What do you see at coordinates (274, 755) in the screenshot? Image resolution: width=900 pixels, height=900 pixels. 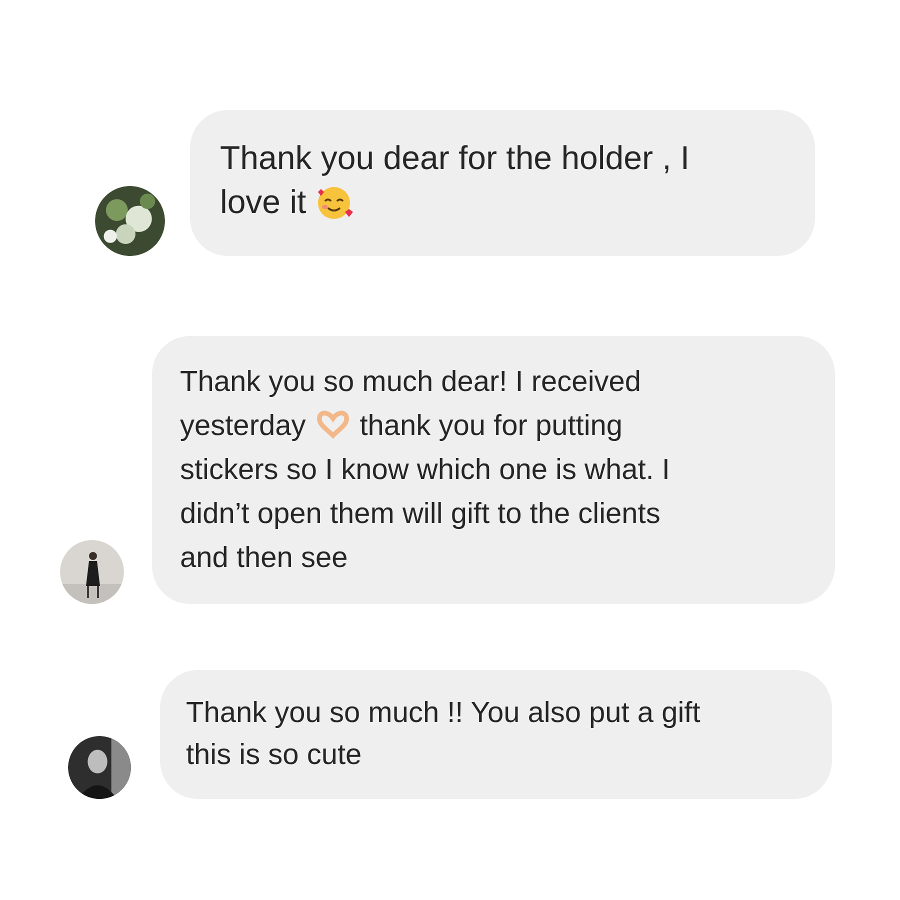 I see `message-text: this is so cute` at bounding box center [274, 755].